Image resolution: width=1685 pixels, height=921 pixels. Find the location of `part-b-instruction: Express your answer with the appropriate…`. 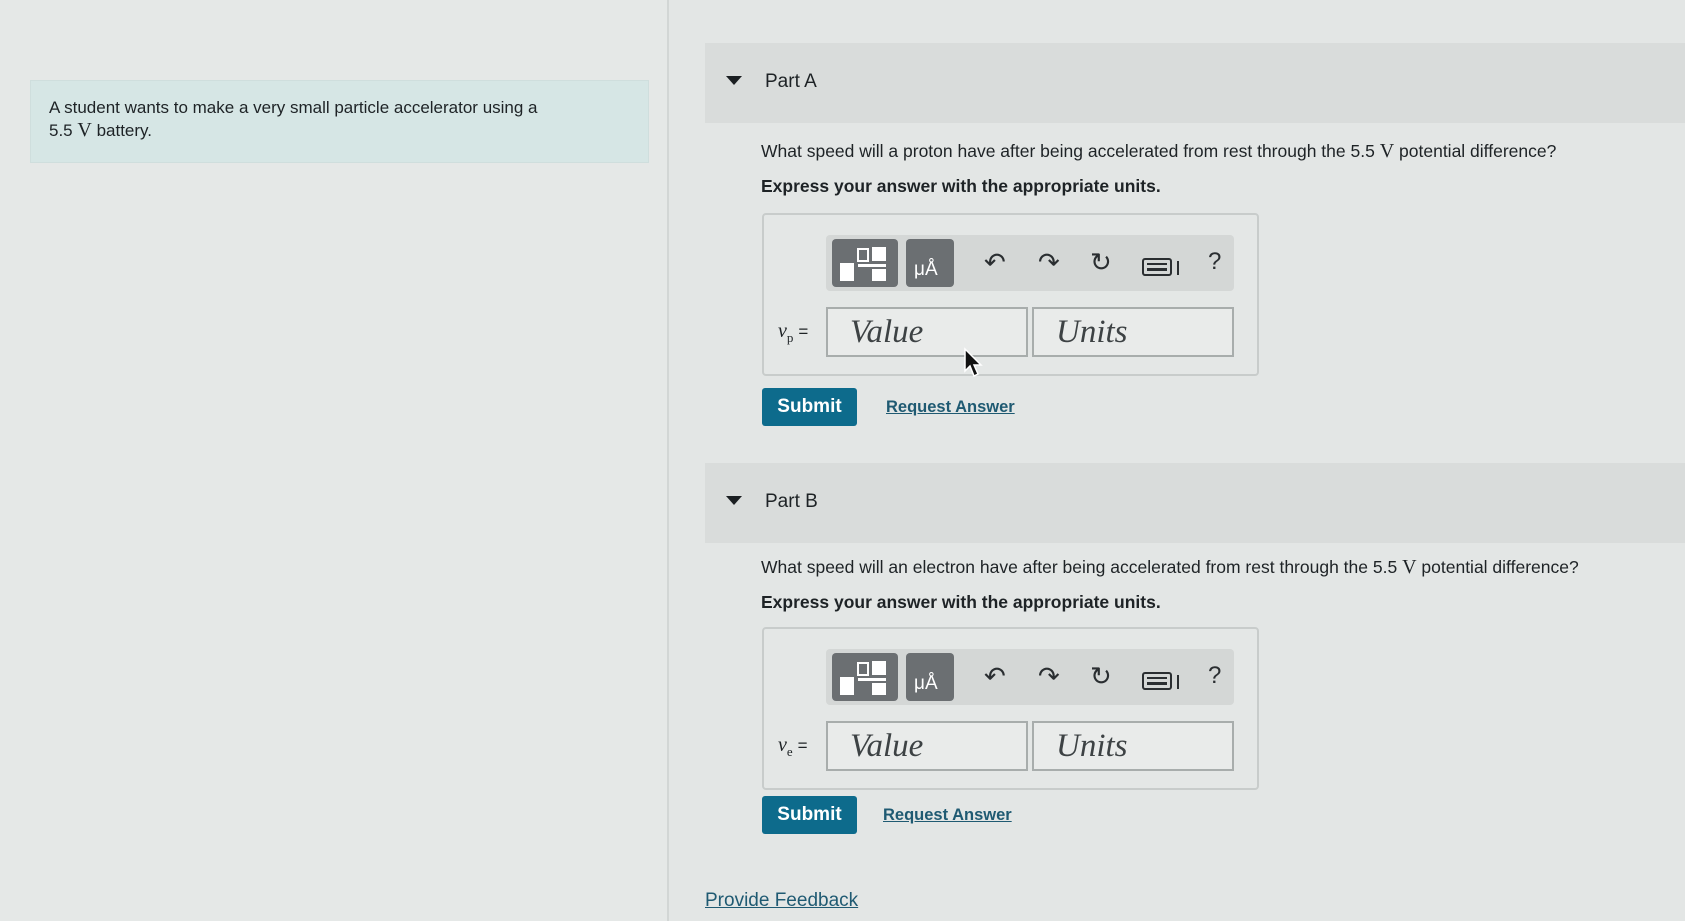

part-b-instruction: Express your answer with the appropriate… is located at coordinates (961, 602).